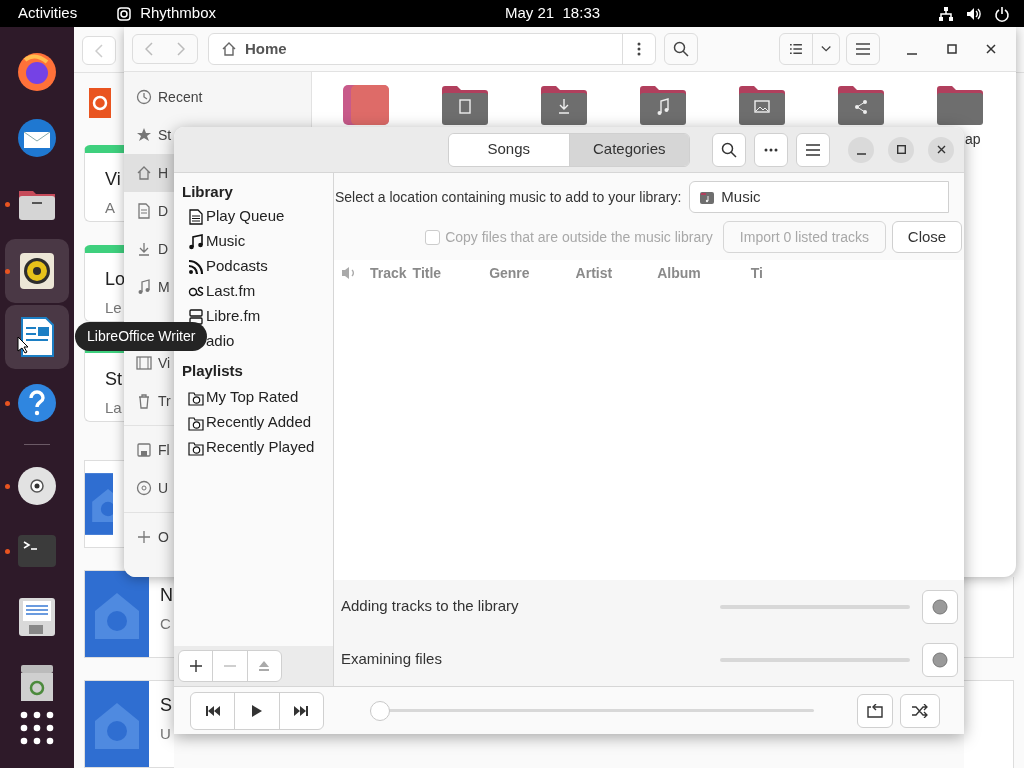 Image resolution: width=1024 pixels, height=768 pixels. I want to click on home-icon, so click(229, 49).